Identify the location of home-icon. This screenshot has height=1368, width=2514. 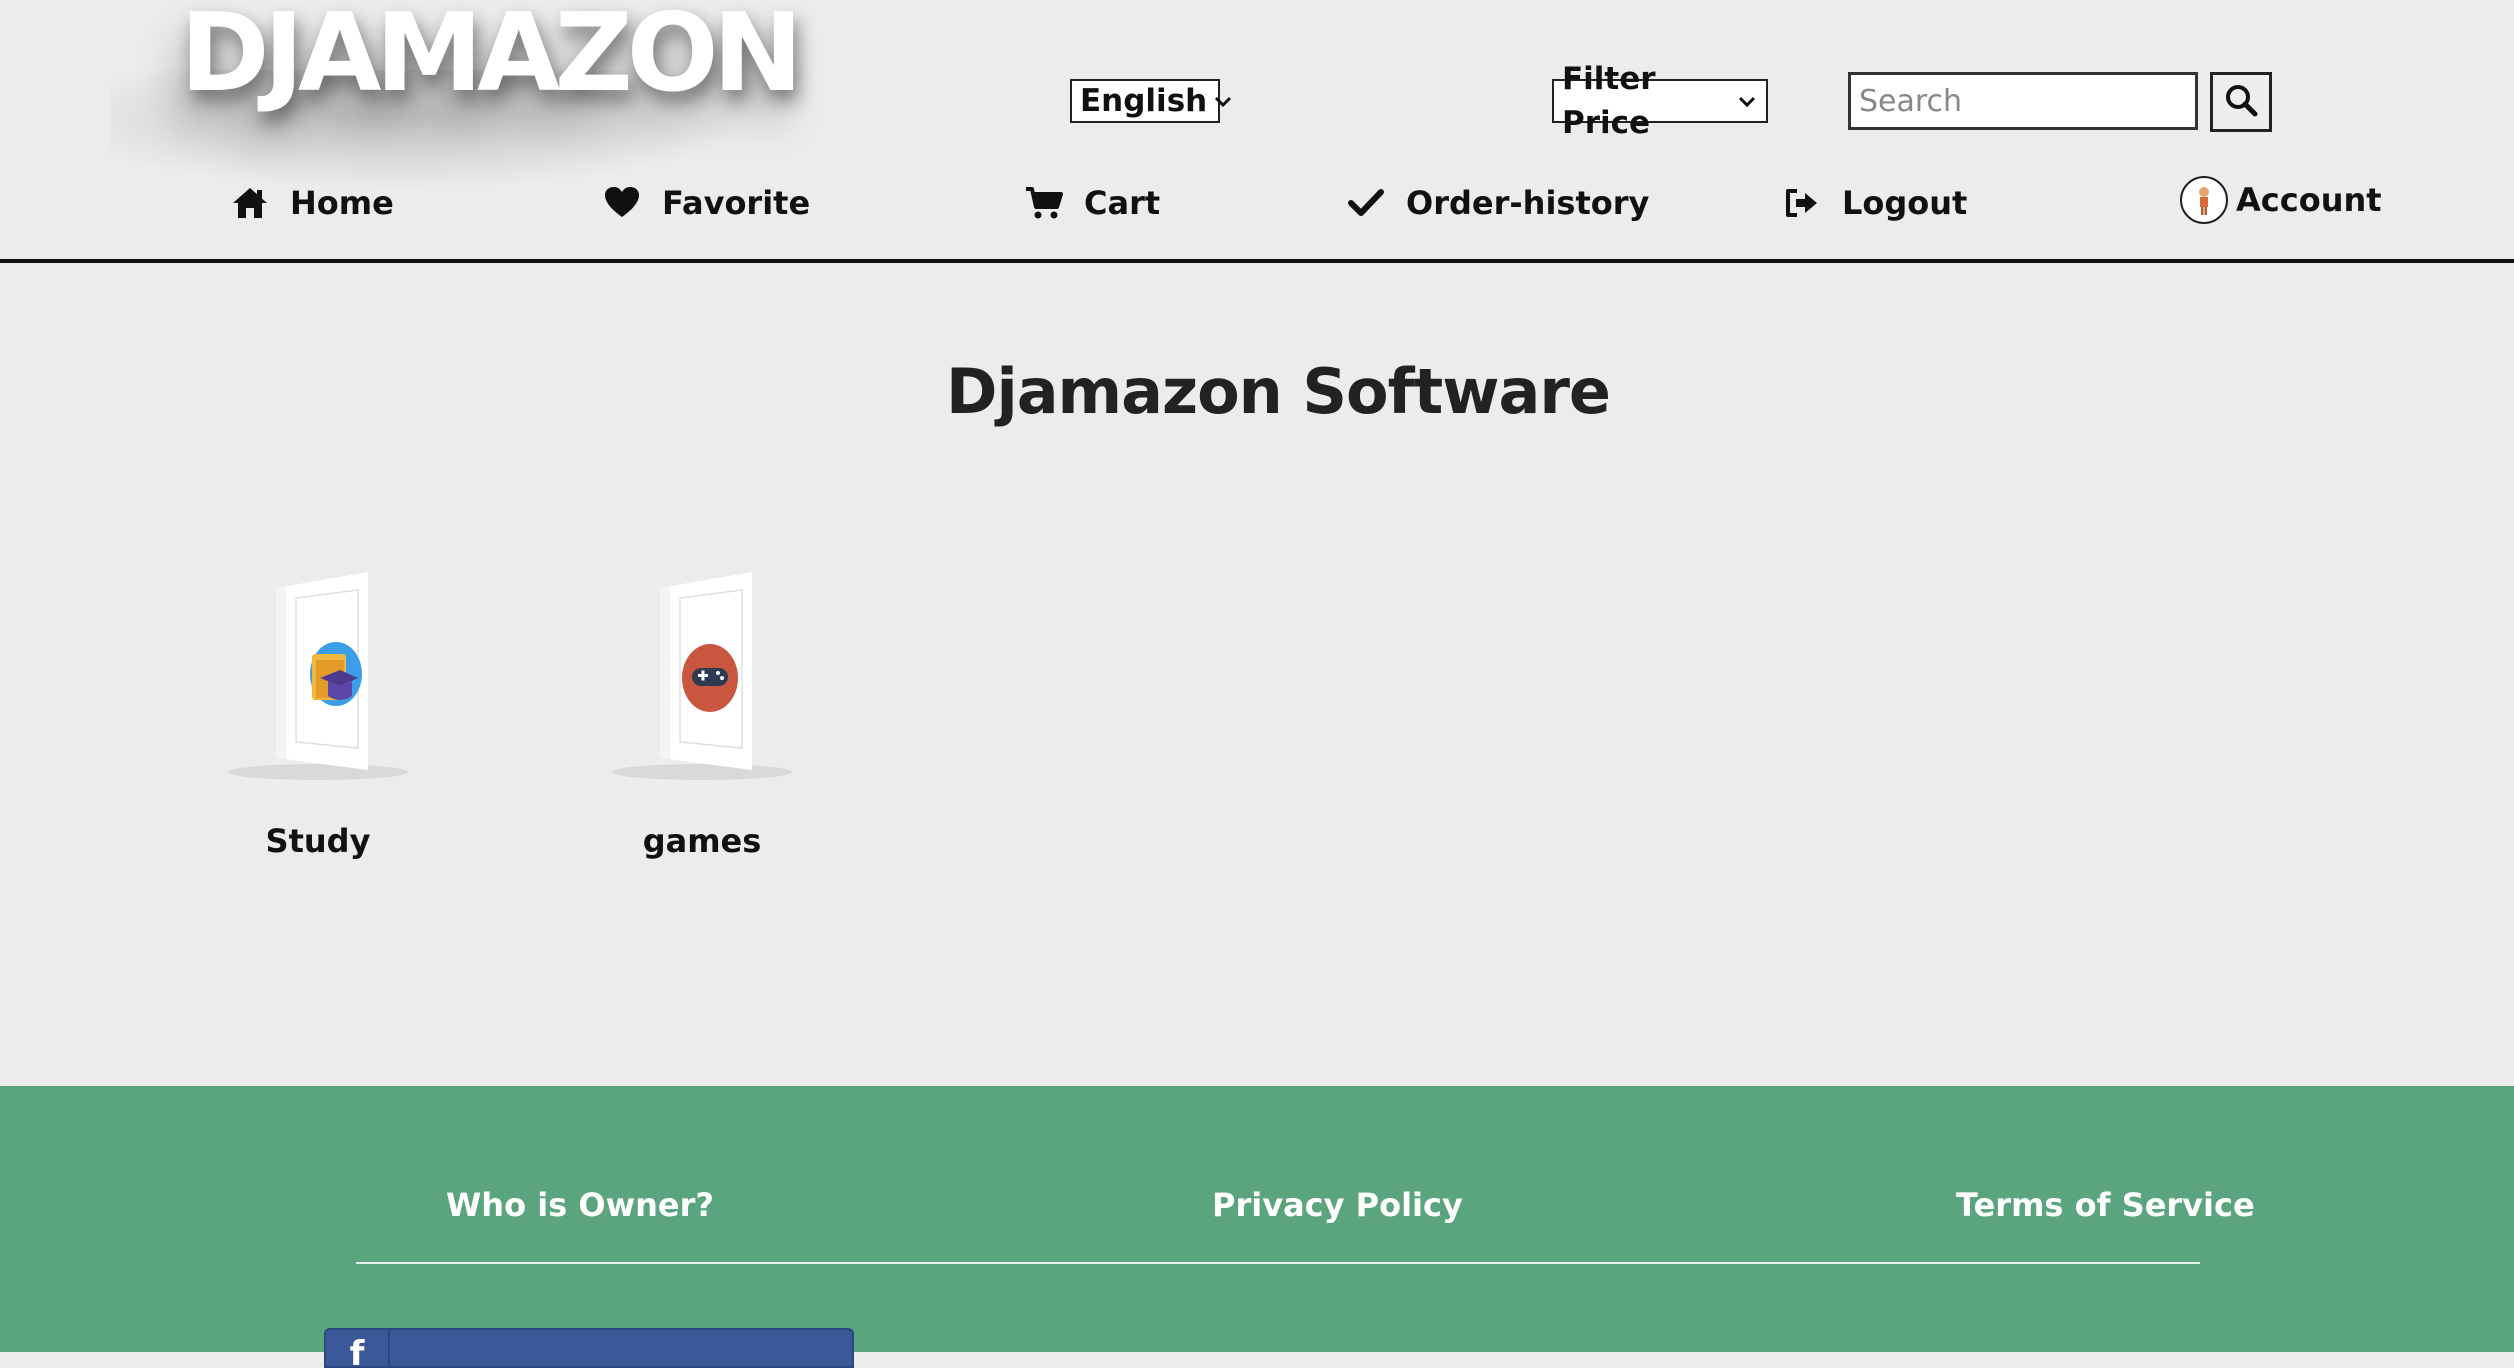
(250, 203).